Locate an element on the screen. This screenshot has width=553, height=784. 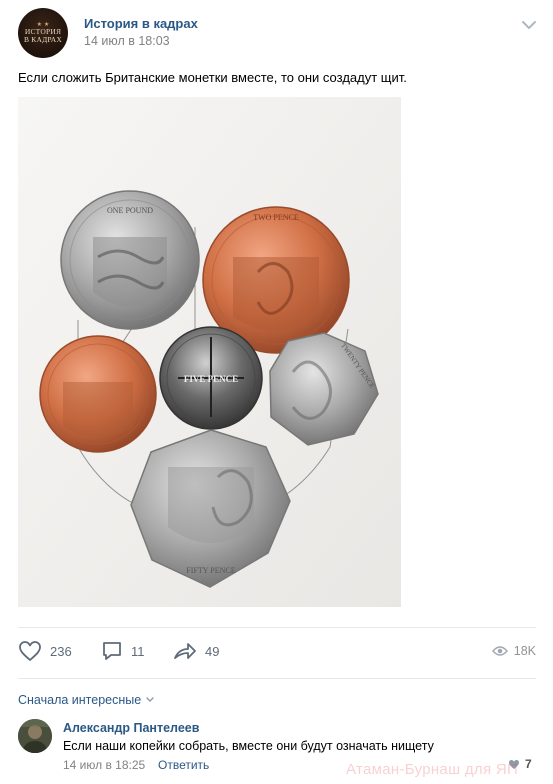
comment-icon is located at coordinates (112, 651).